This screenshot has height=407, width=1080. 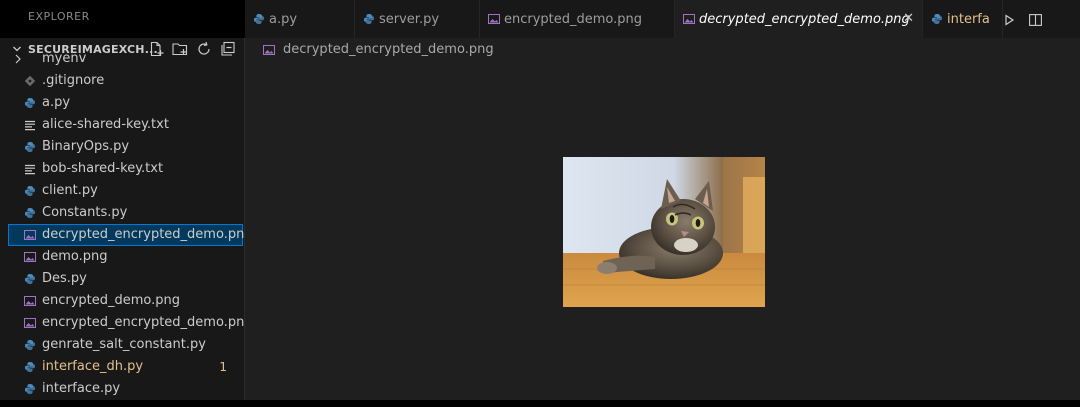 I want to click on run-icon, so click(x=1009, y=20).